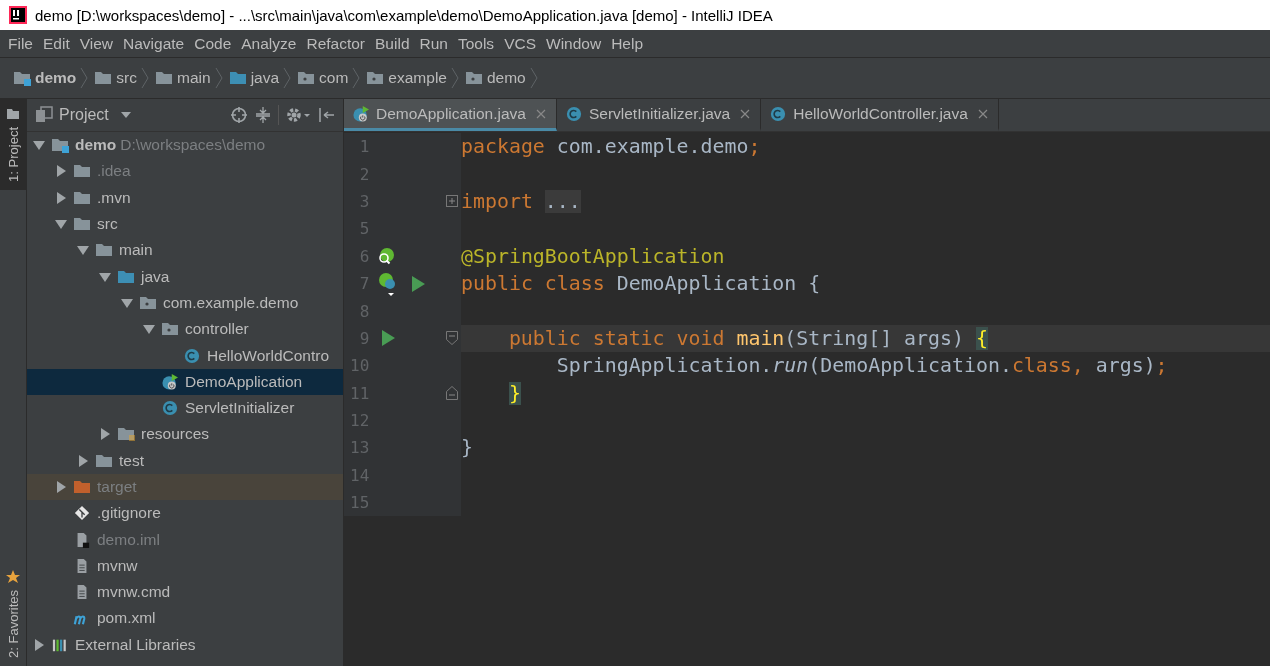 This screenshot has width=1270, height=666. Describe the element at coordinates (433, 43) in the screenshot. I see `menu-item: Run` at that location.